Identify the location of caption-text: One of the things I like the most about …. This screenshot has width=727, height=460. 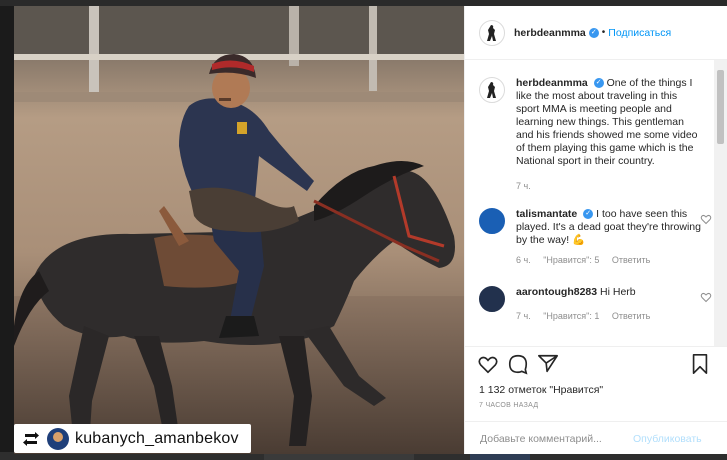
(607, 122).